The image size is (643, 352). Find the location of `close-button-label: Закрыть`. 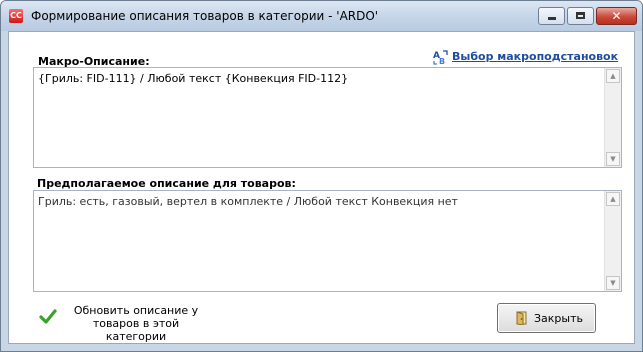

close-button-label: Закрыть is located at coordinates (558, 318).